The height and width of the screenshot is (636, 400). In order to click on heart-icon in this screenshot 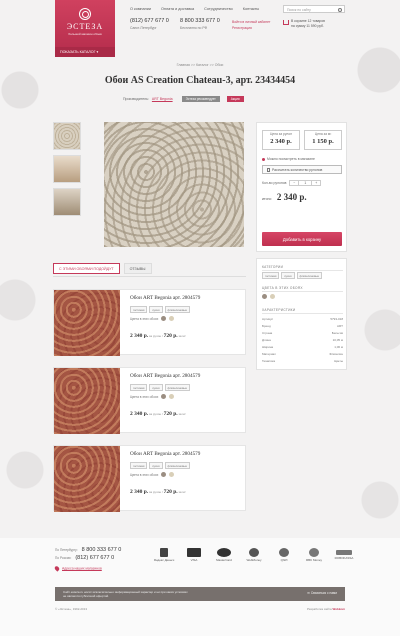, I will do `click(263, 159)`.